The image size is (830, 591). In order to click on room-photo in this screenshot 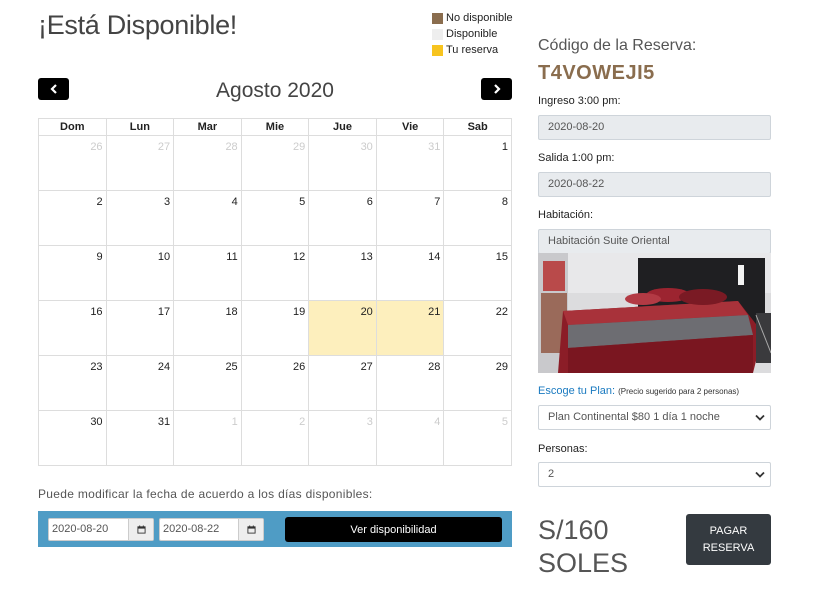, I will do `click(654, 313)`.